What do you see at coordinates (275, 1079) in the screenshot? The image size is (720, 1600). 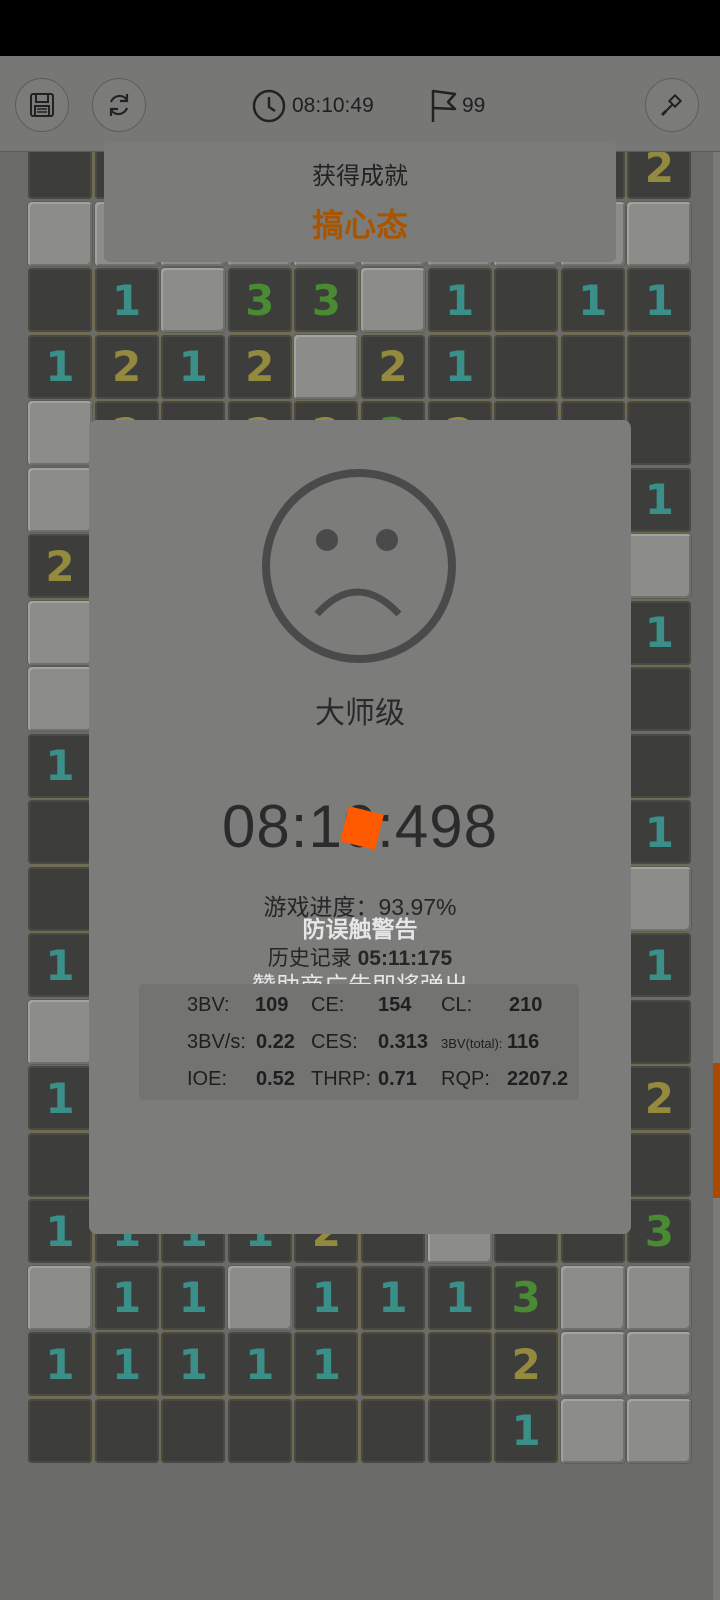 I see `stat-value: 0.52` at bounding box center [275, 1079].